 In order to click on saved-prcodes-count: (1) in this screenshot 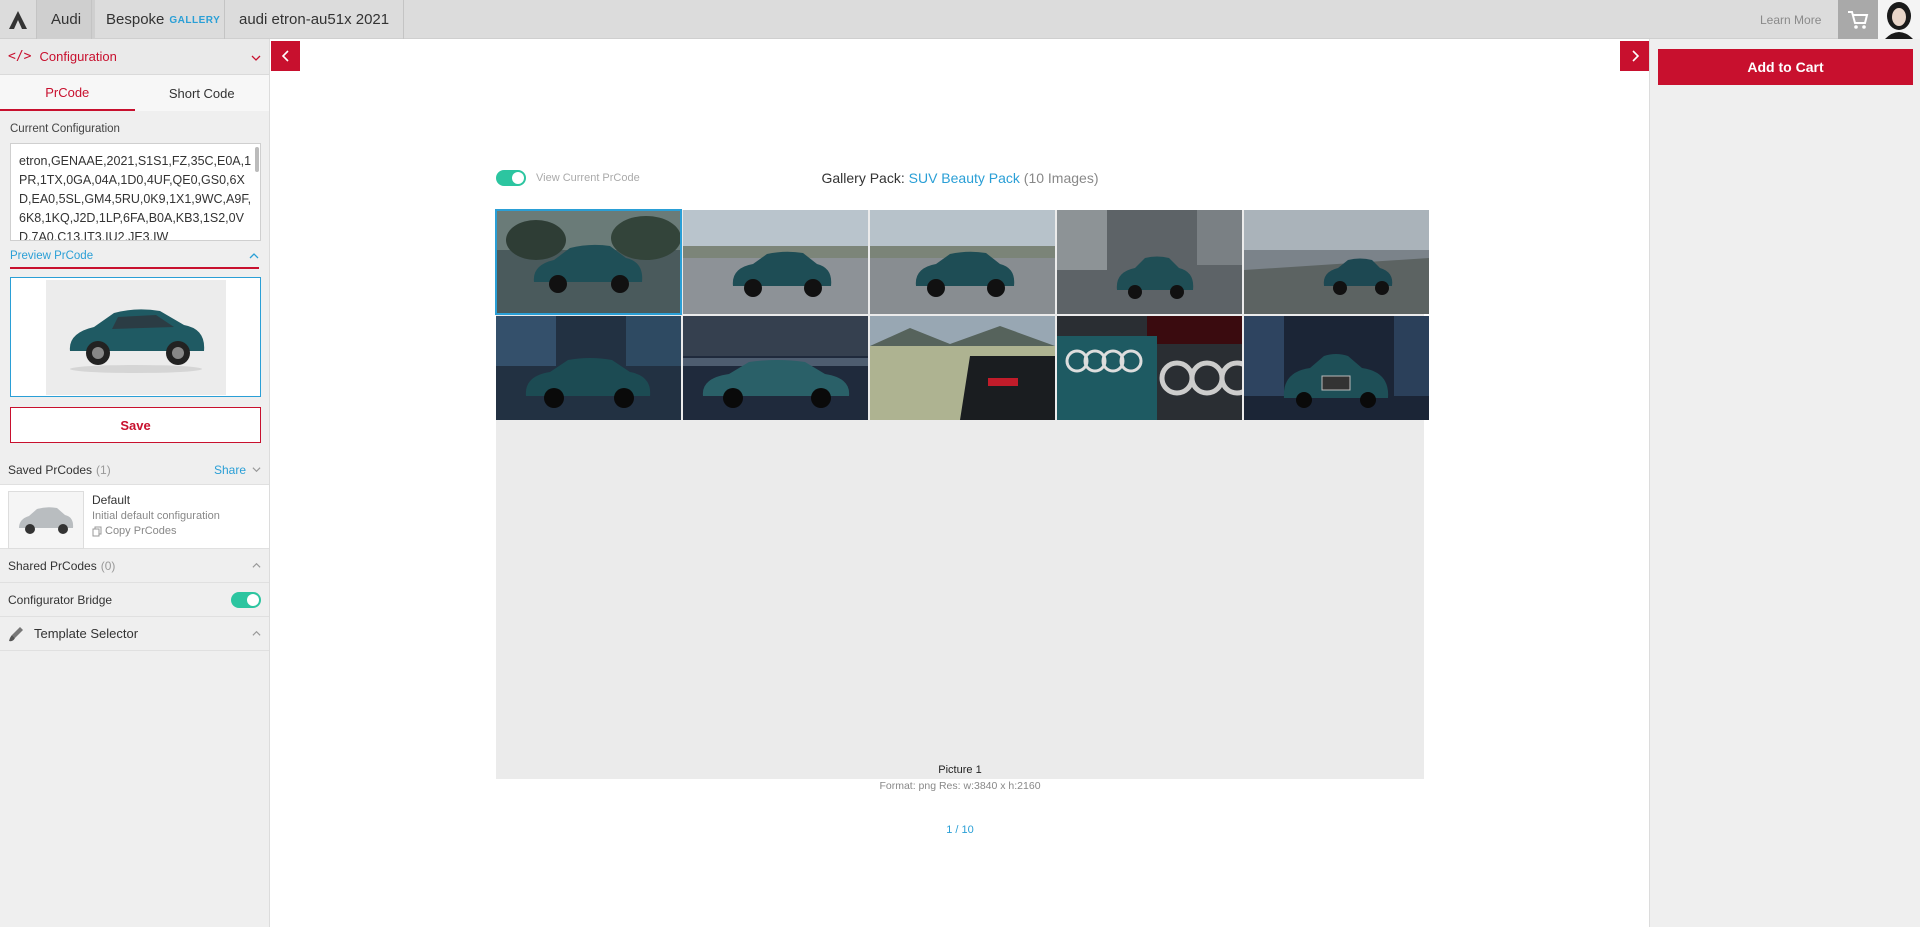, I will do `click(103, 469)`.